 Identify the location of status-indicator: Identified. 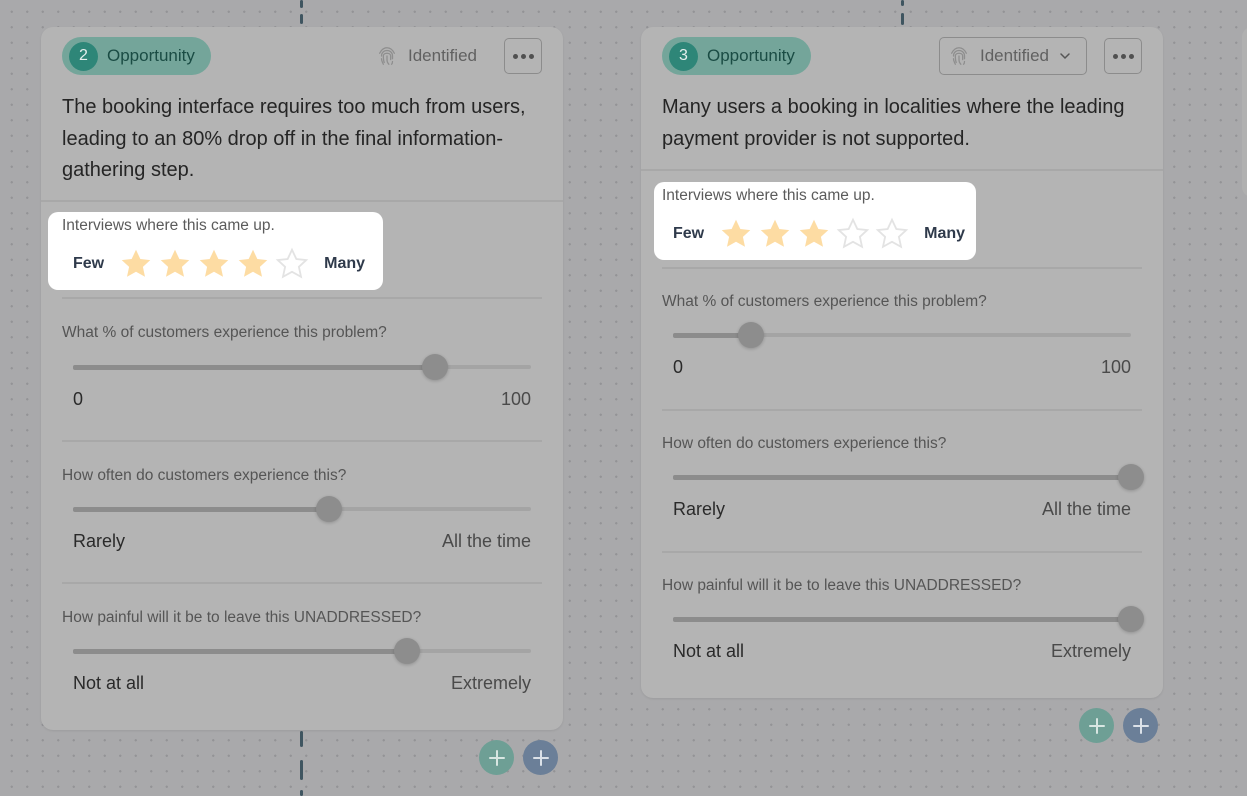
(426, 56).